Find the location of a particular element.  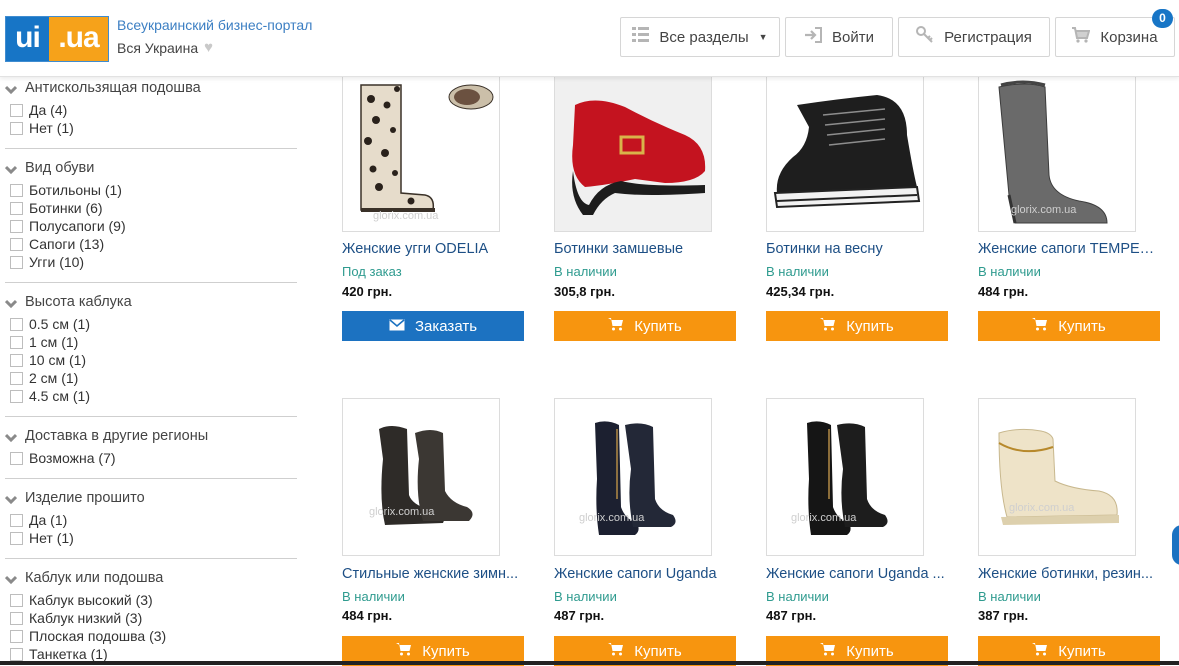

filter-group-label: Доставка в другие регионы is located at coordinates (117, 436).